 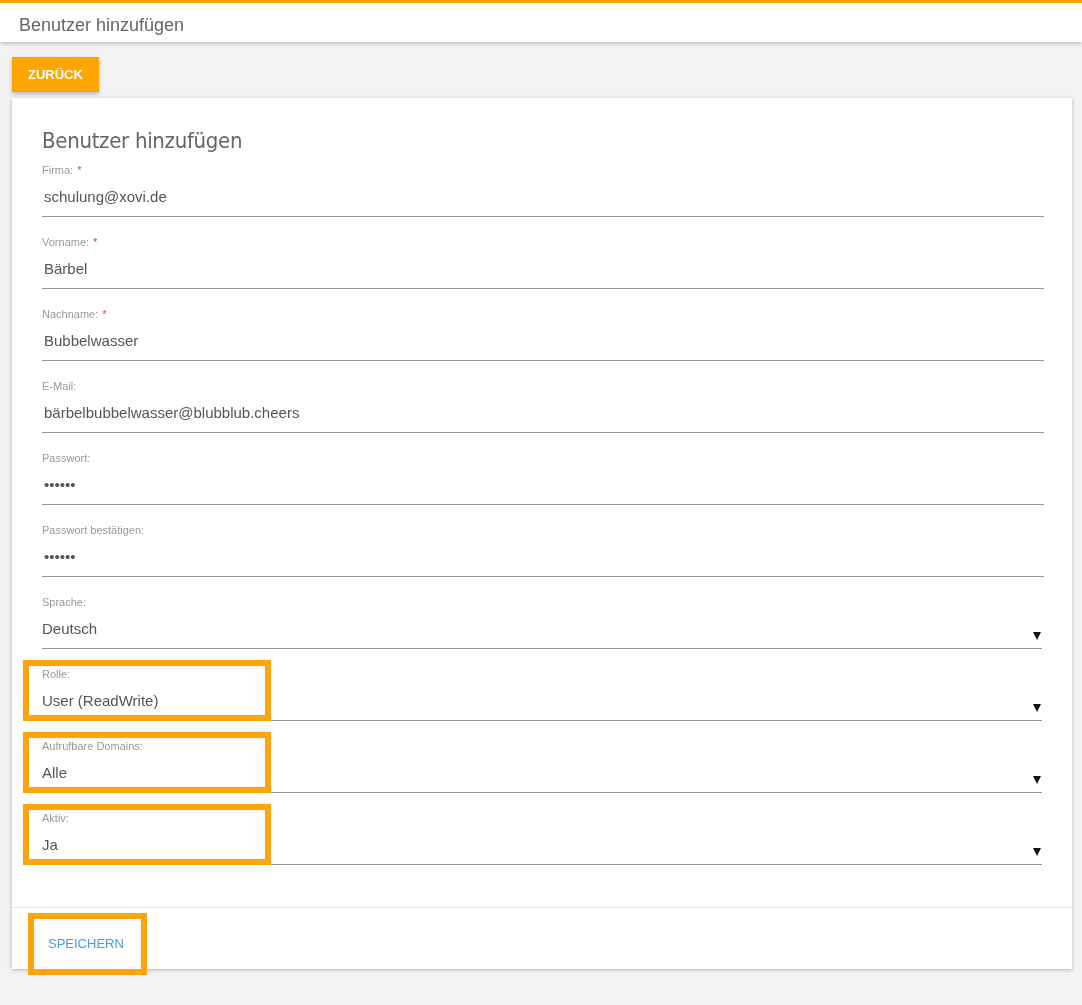 What do you see at coordinates (543, 413) in the screenshot?
I see `input-field: bärbelbubbelwasser@blubblub.cheers` at bounding box center [543, 413].